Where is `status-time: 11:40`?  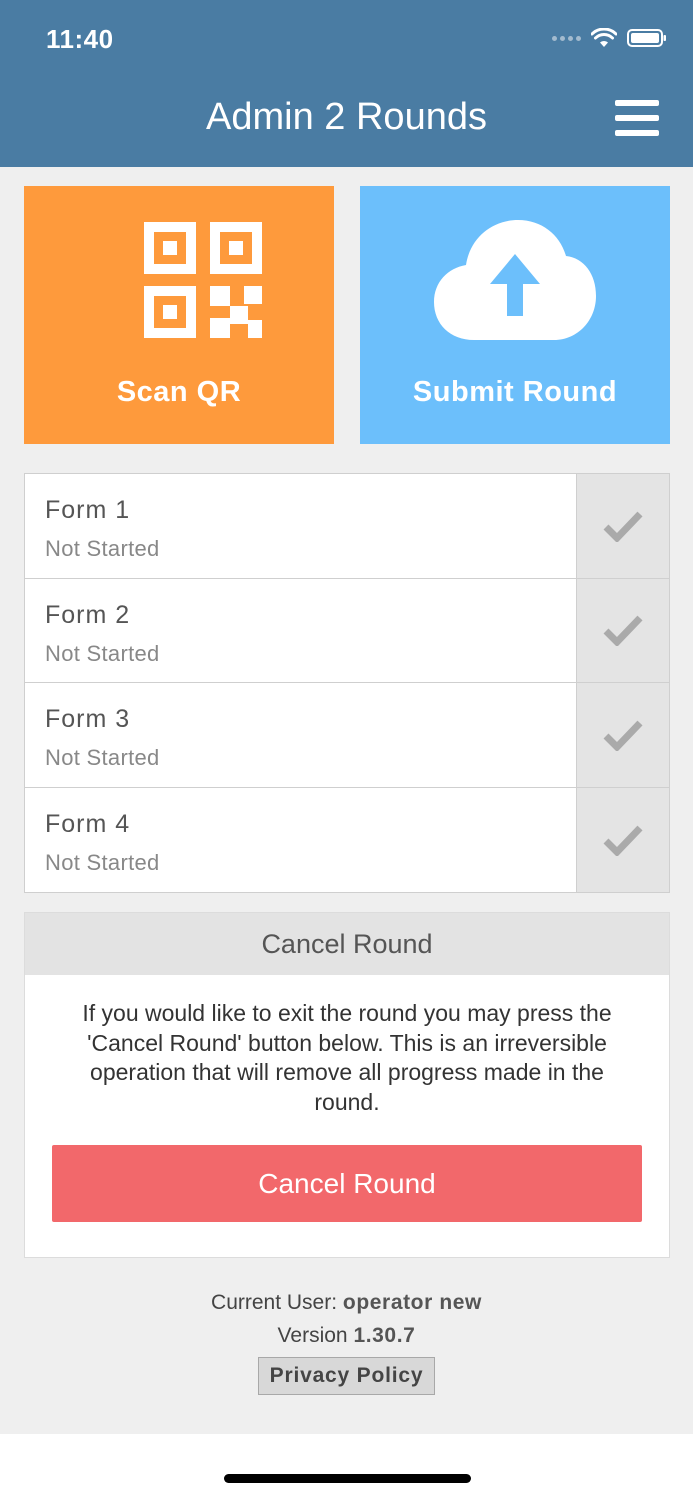 status-time: 11:40 is located at coordinates (80, 39).